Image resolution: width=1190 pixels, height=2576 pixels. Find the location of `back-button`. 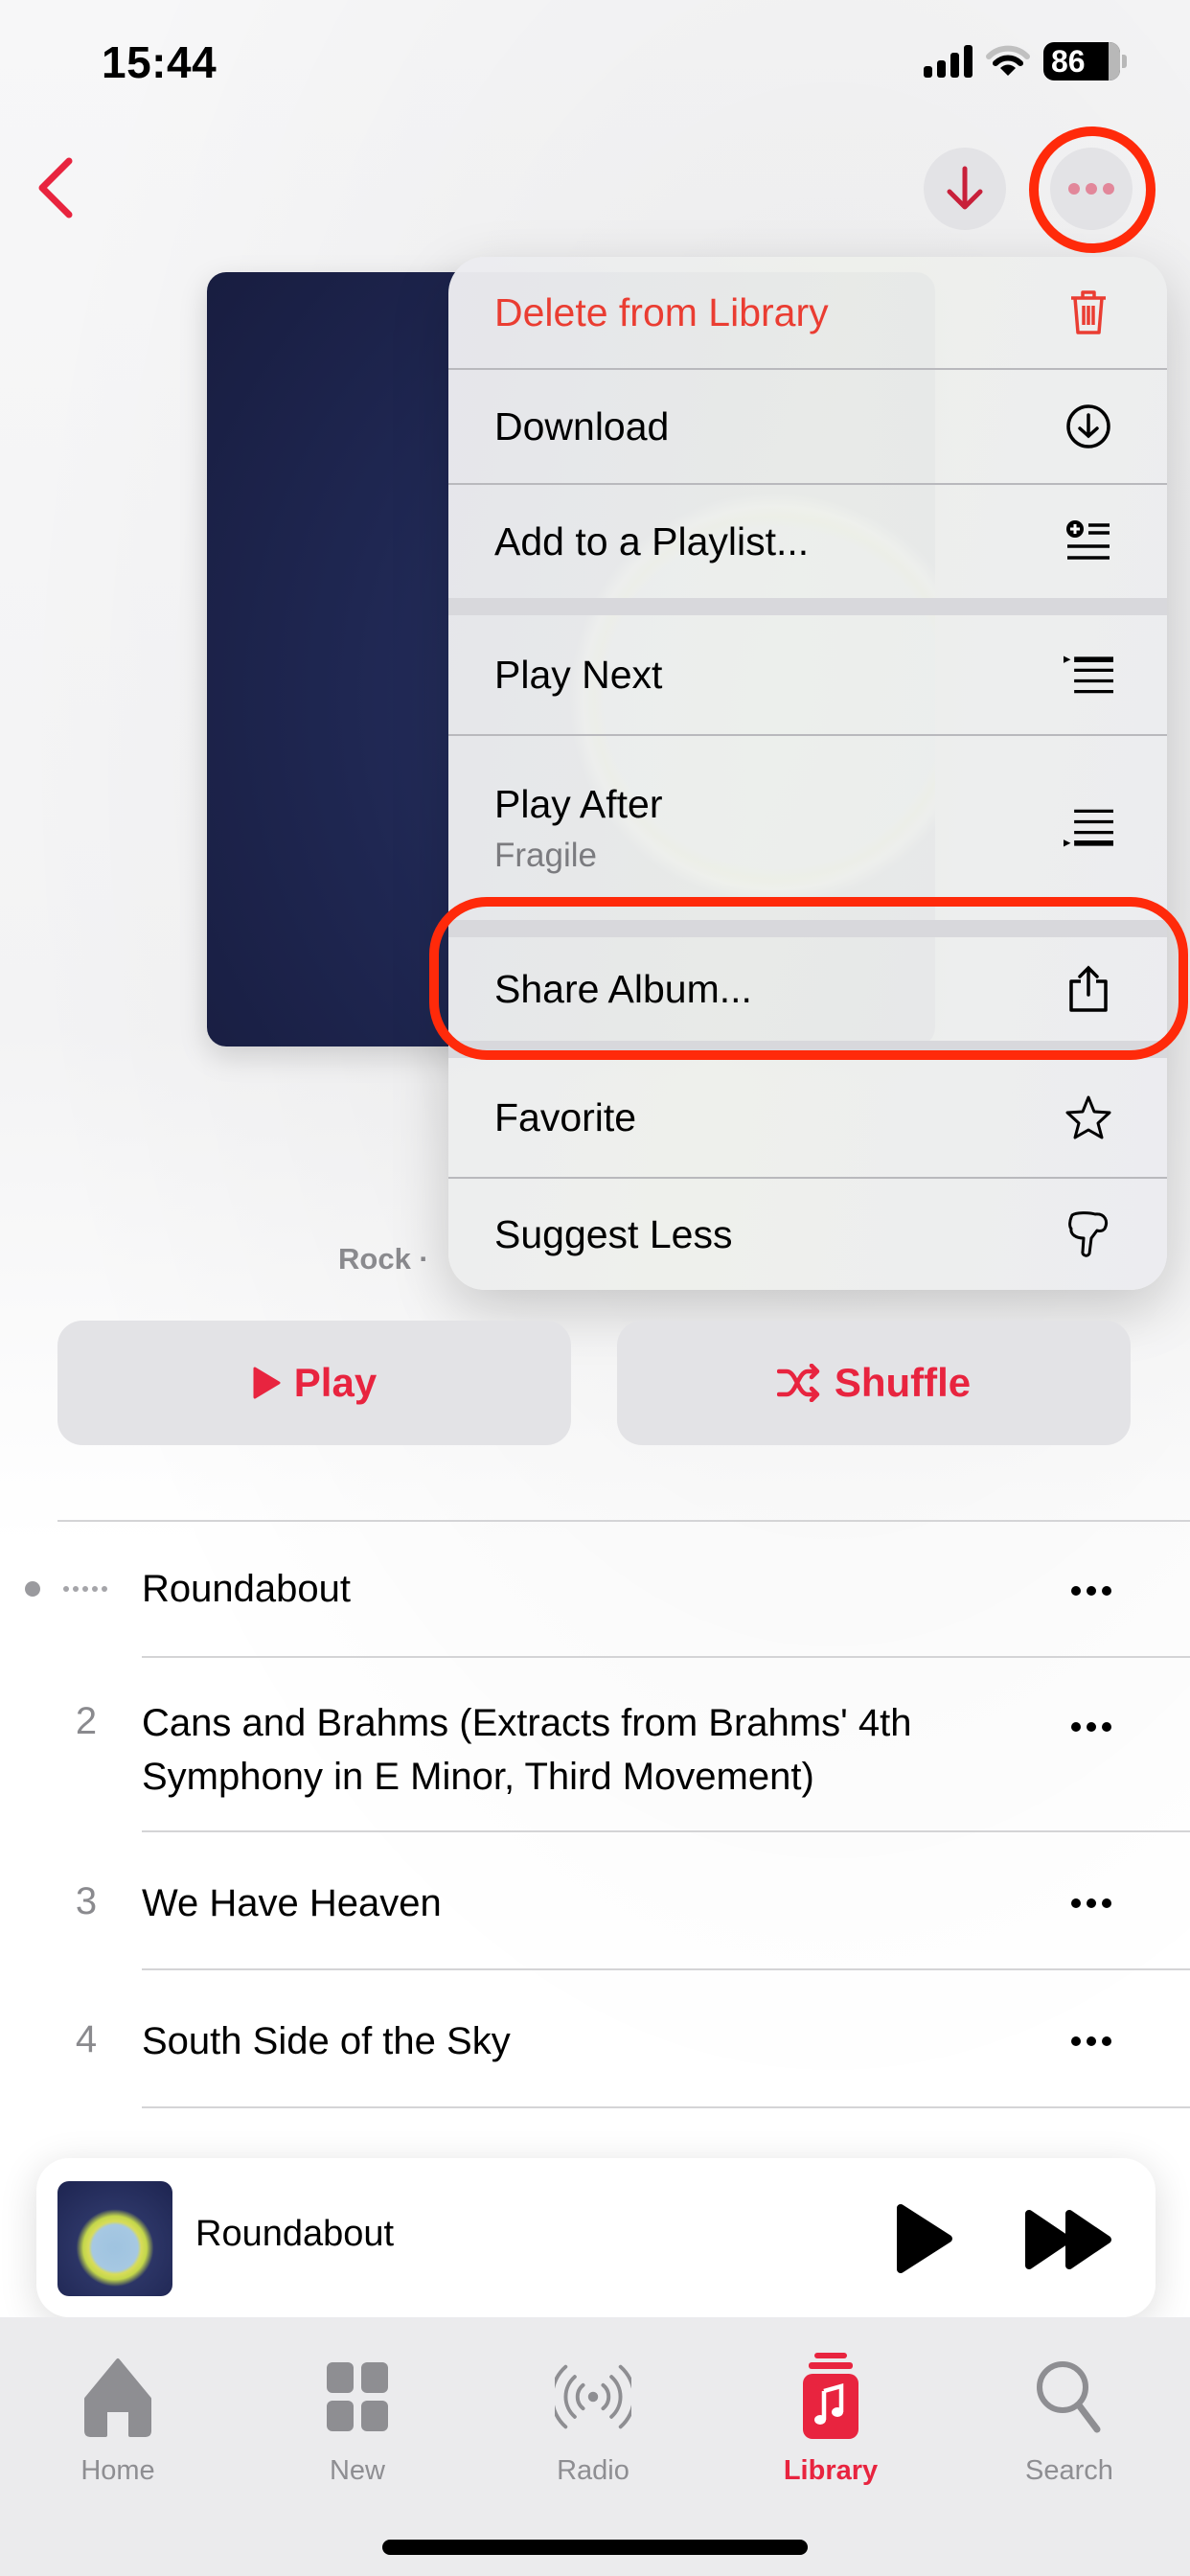

back-button is located at coordinates (58, 187).